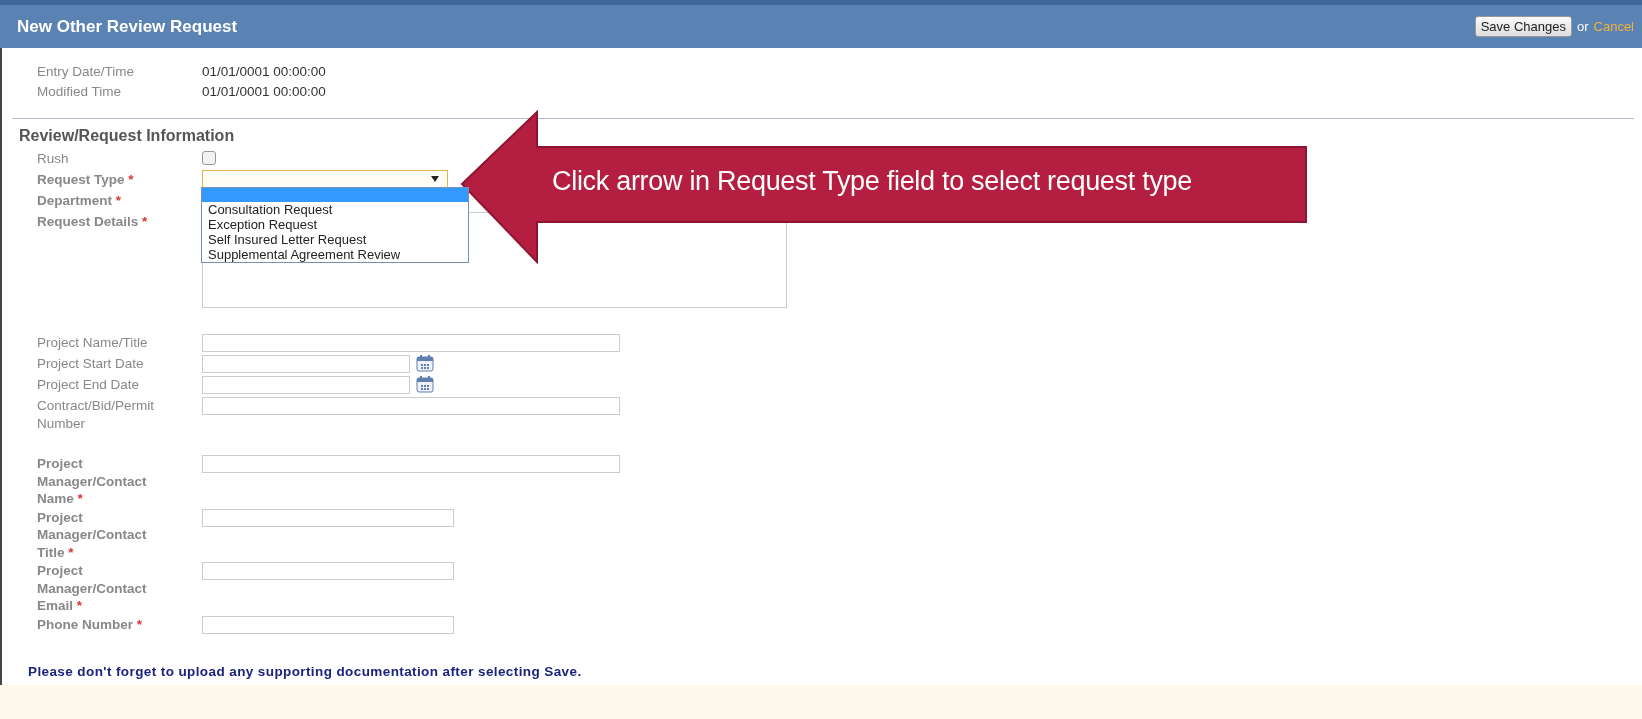  What do you see at coordinates (93, 343) in the screenshot?
I see `field-label: Project Name/Title` at bounding box center [93, 343].